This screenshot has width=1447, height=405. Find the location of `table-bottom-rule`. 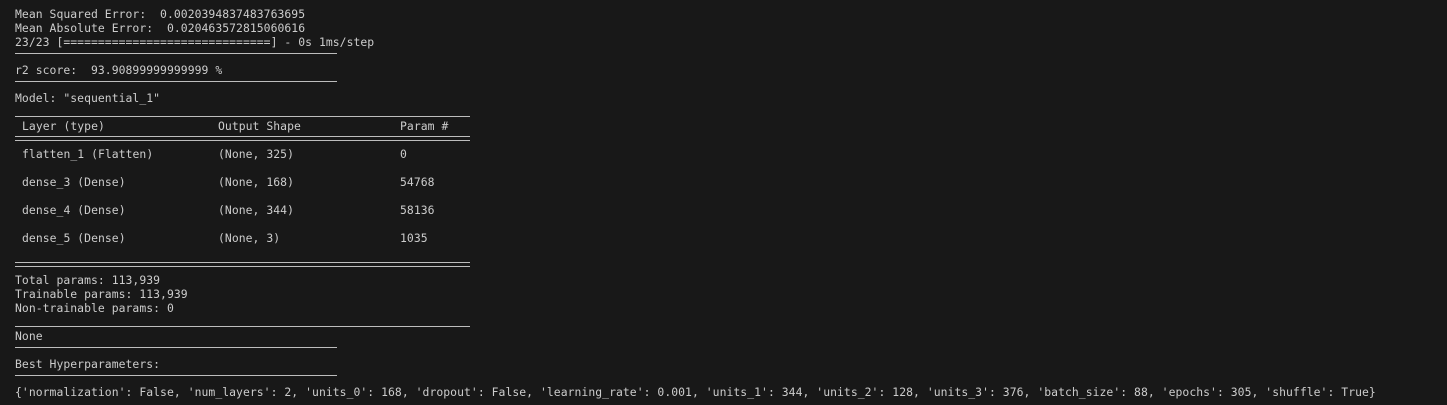

table-bottom-rule is located at coordinates (242, 264).